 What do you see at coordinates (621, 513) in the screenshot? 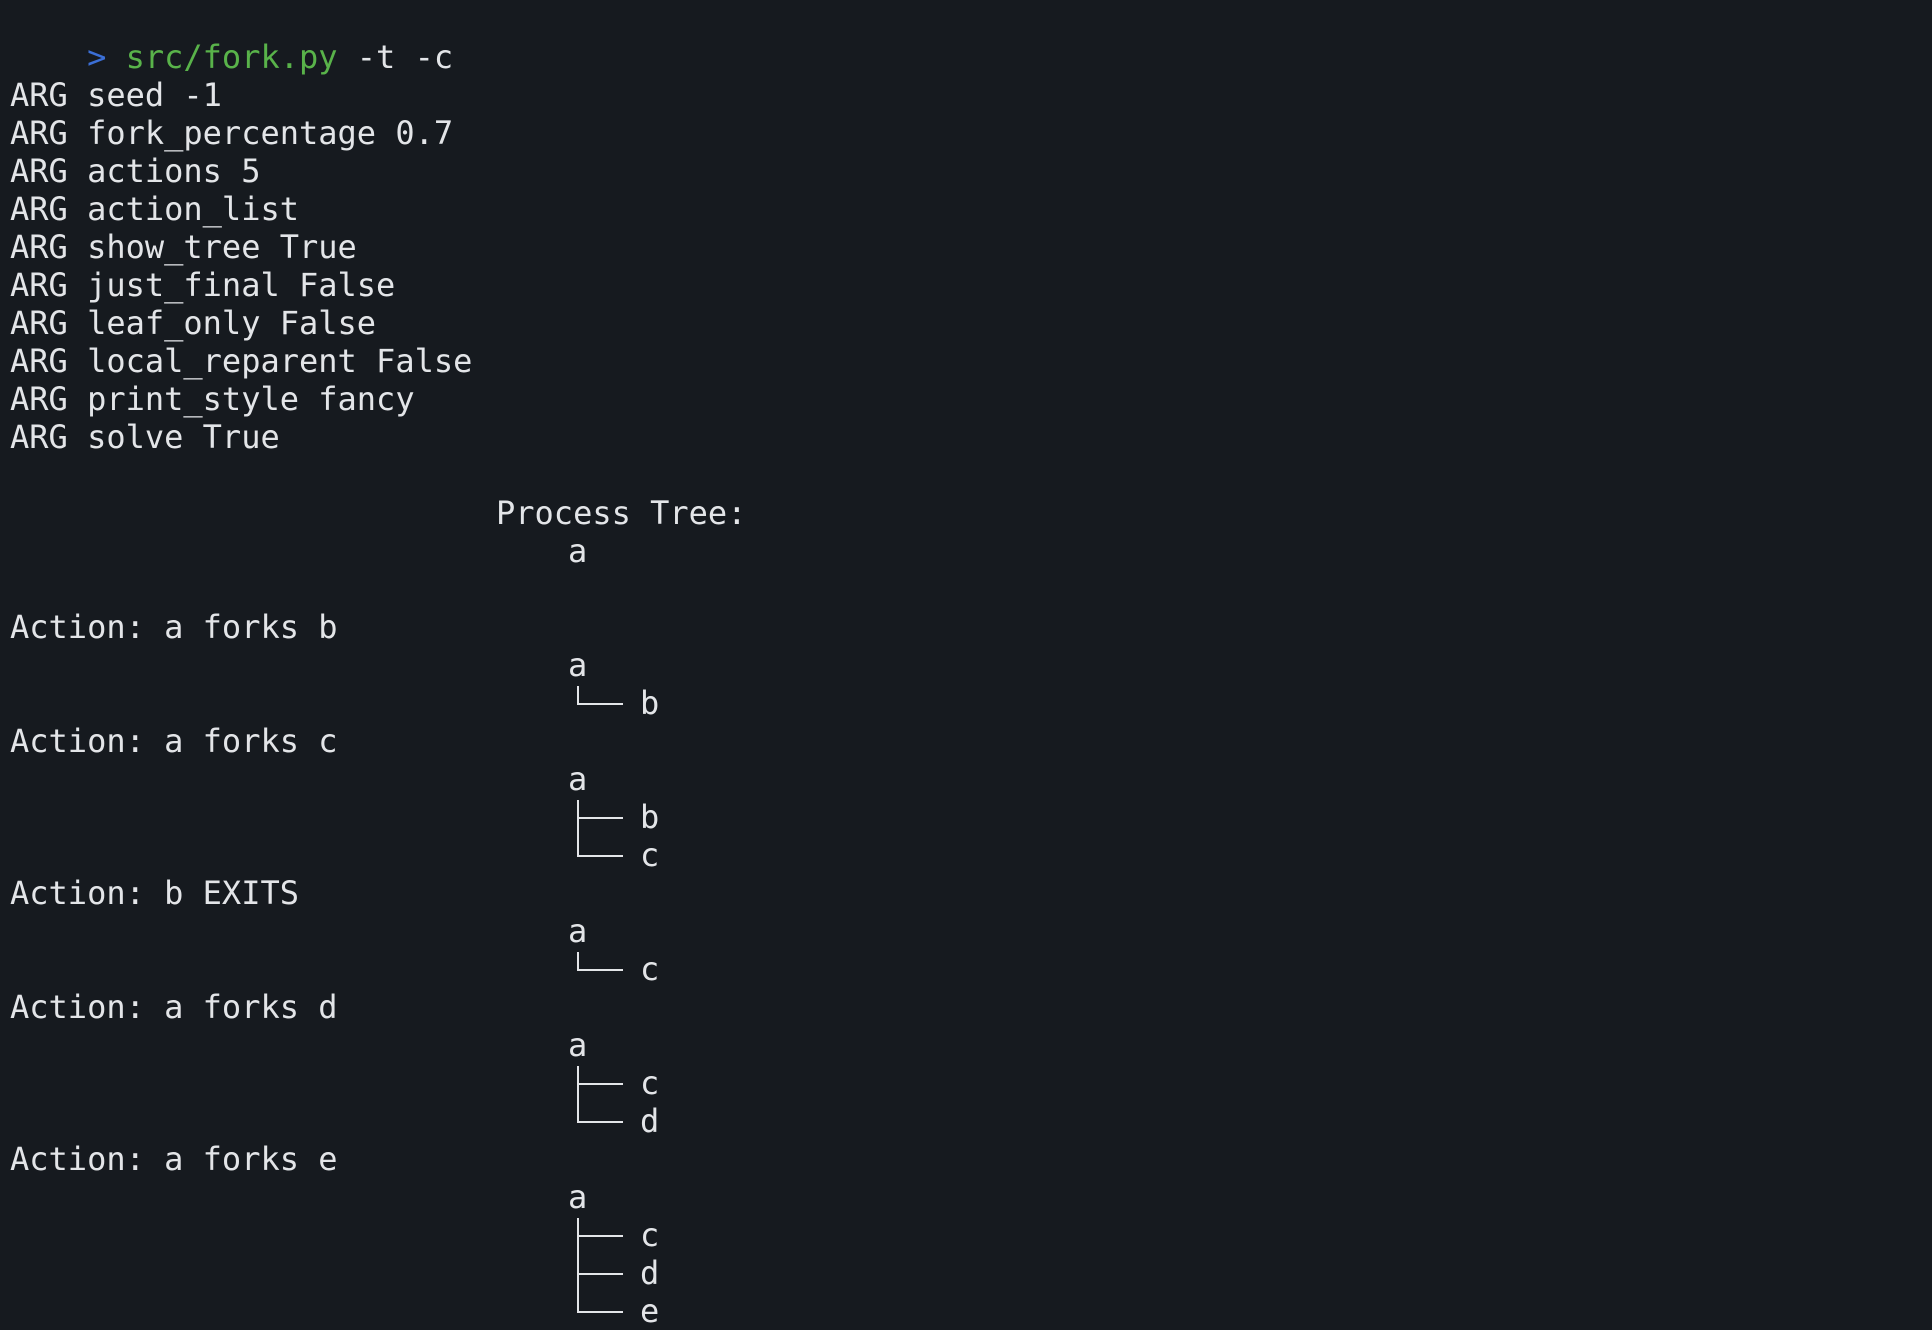
I see `process-tree-header: Process Tree:` at bounding box center [621, 513].